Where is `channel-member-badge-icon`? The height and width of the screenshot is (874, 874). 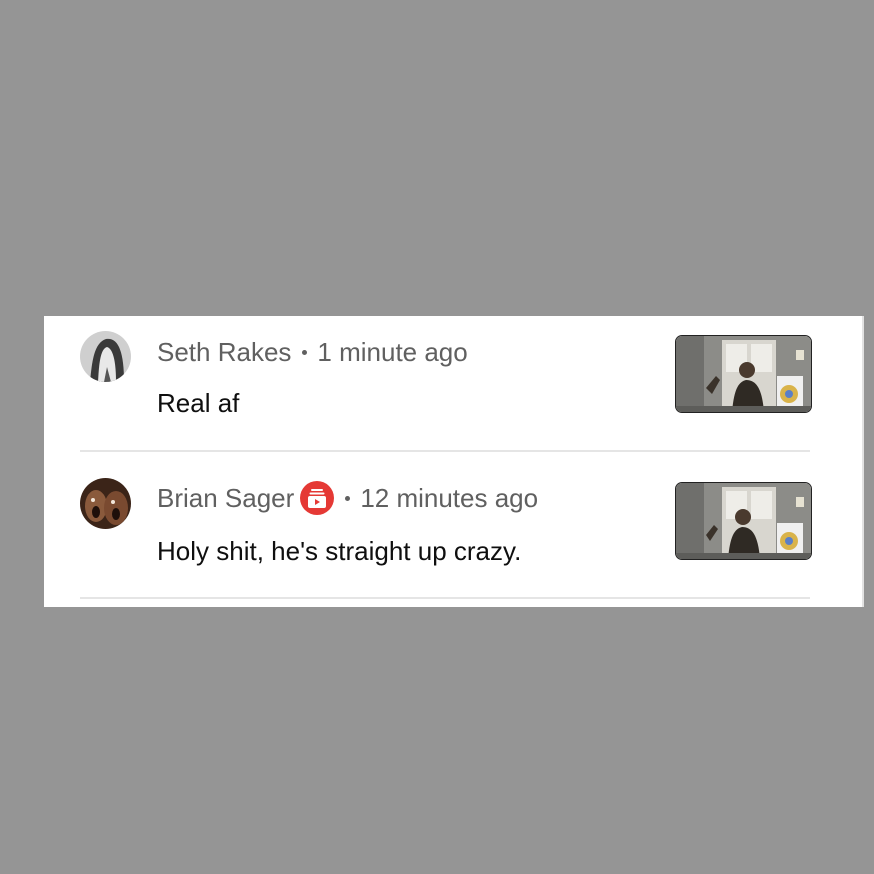
channel-member-badge-icon is located at coordinates (317, 498).